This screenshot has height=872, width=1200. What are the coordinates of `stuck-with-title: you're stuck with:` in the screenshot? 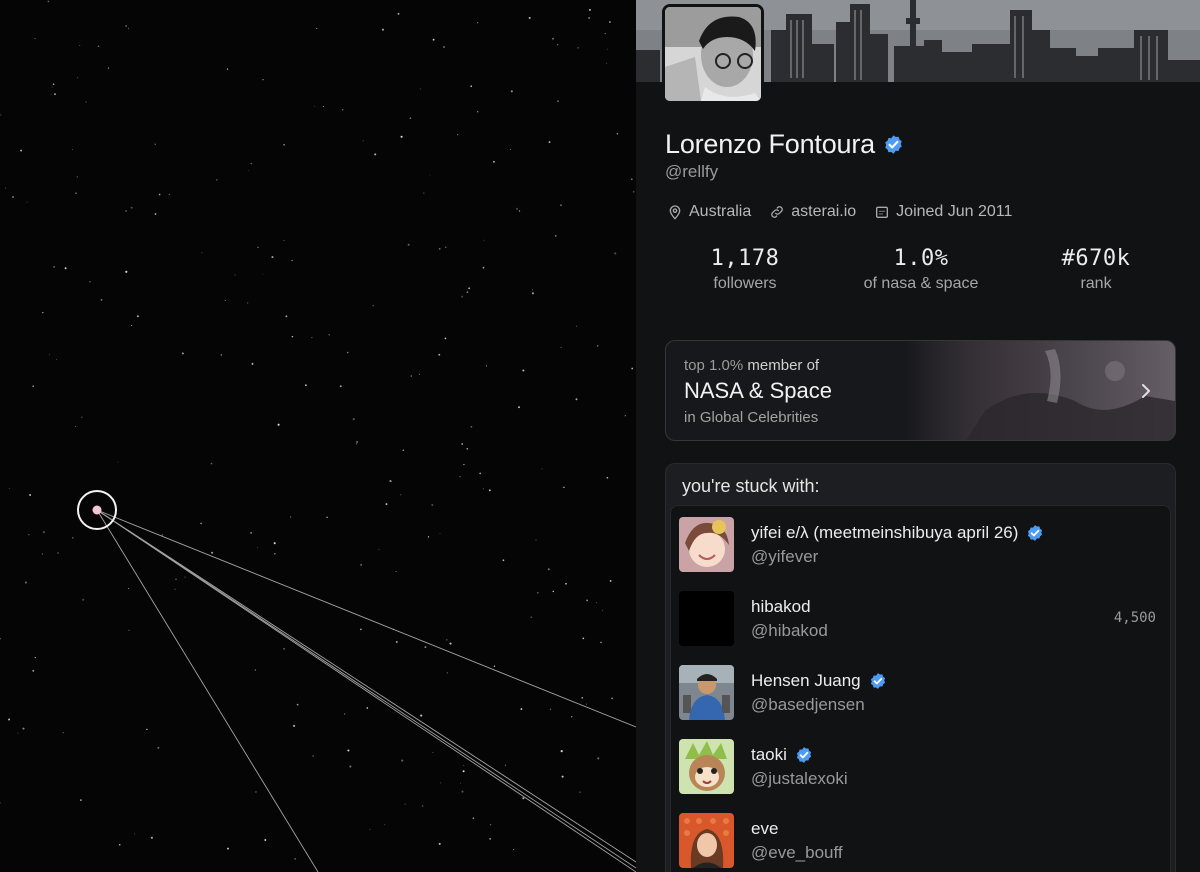 It's located at (751, 486).